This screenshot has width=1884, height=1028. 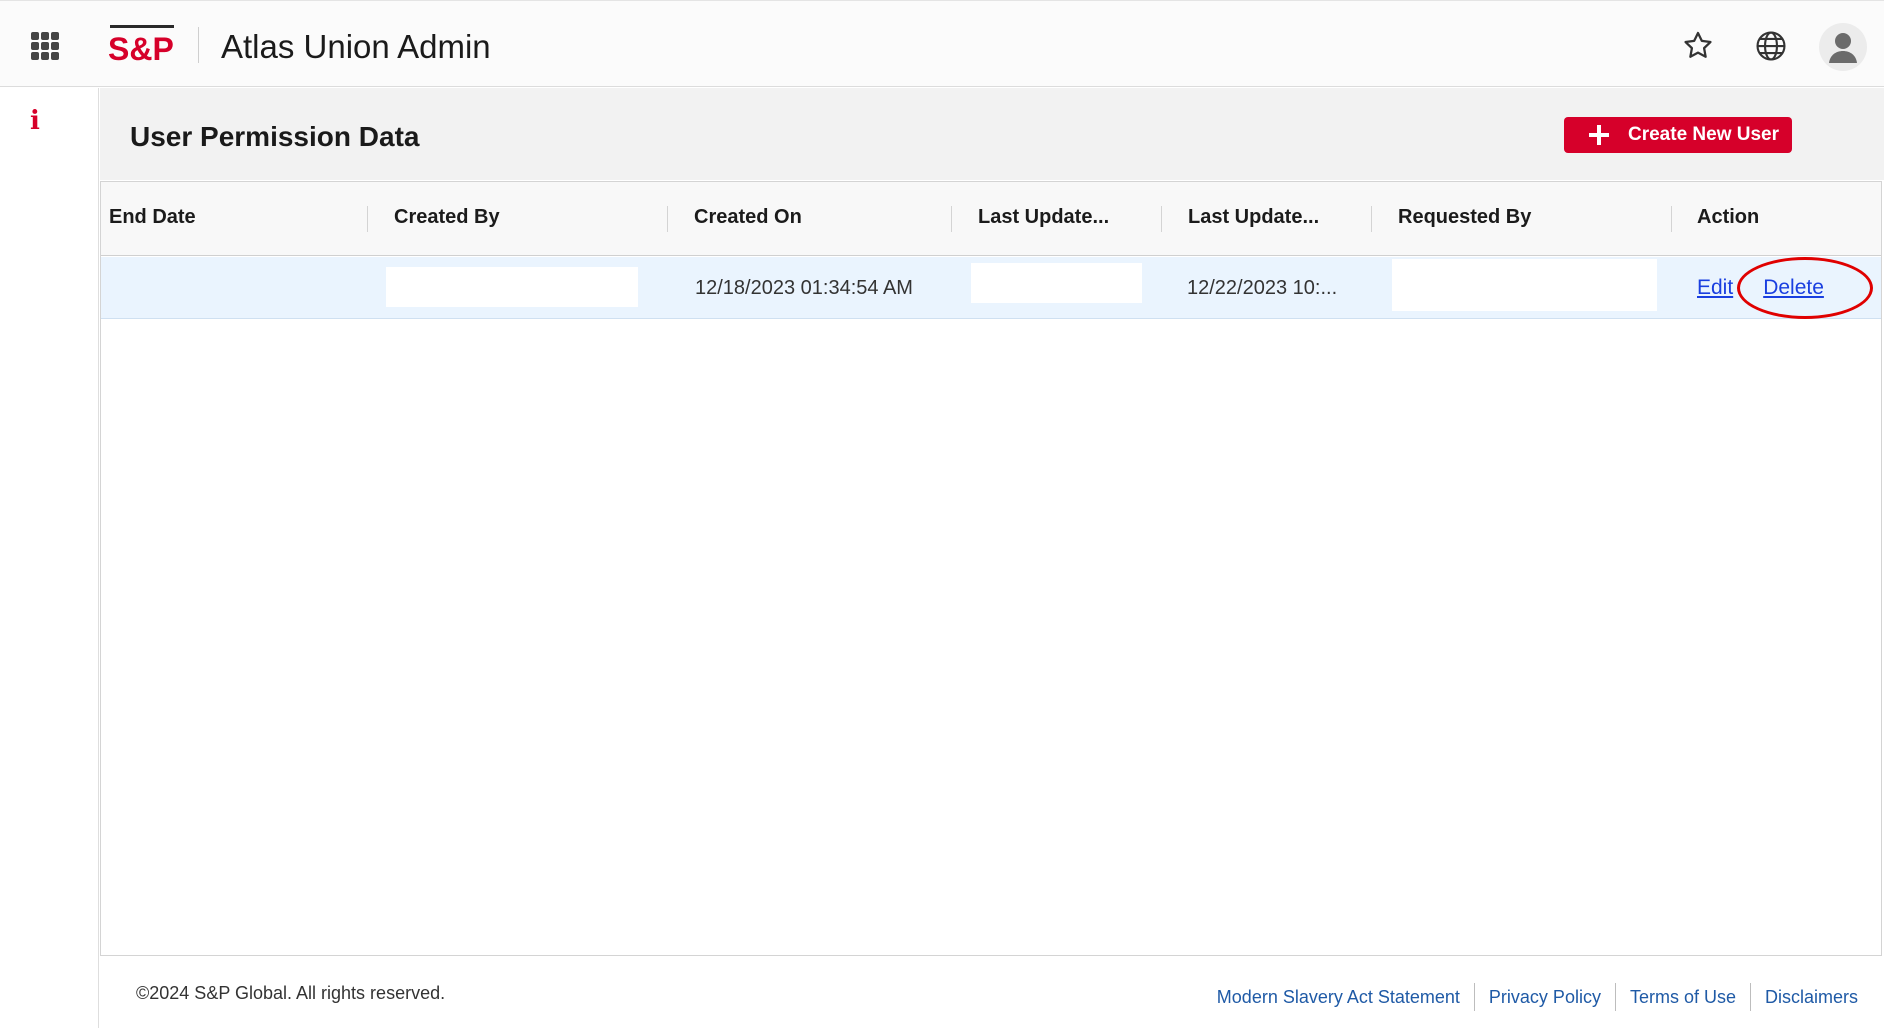 What do you see at coordinates (512, 287) in the screenshot?
I see `redacted-created-by` at bounding box center [512, 287].